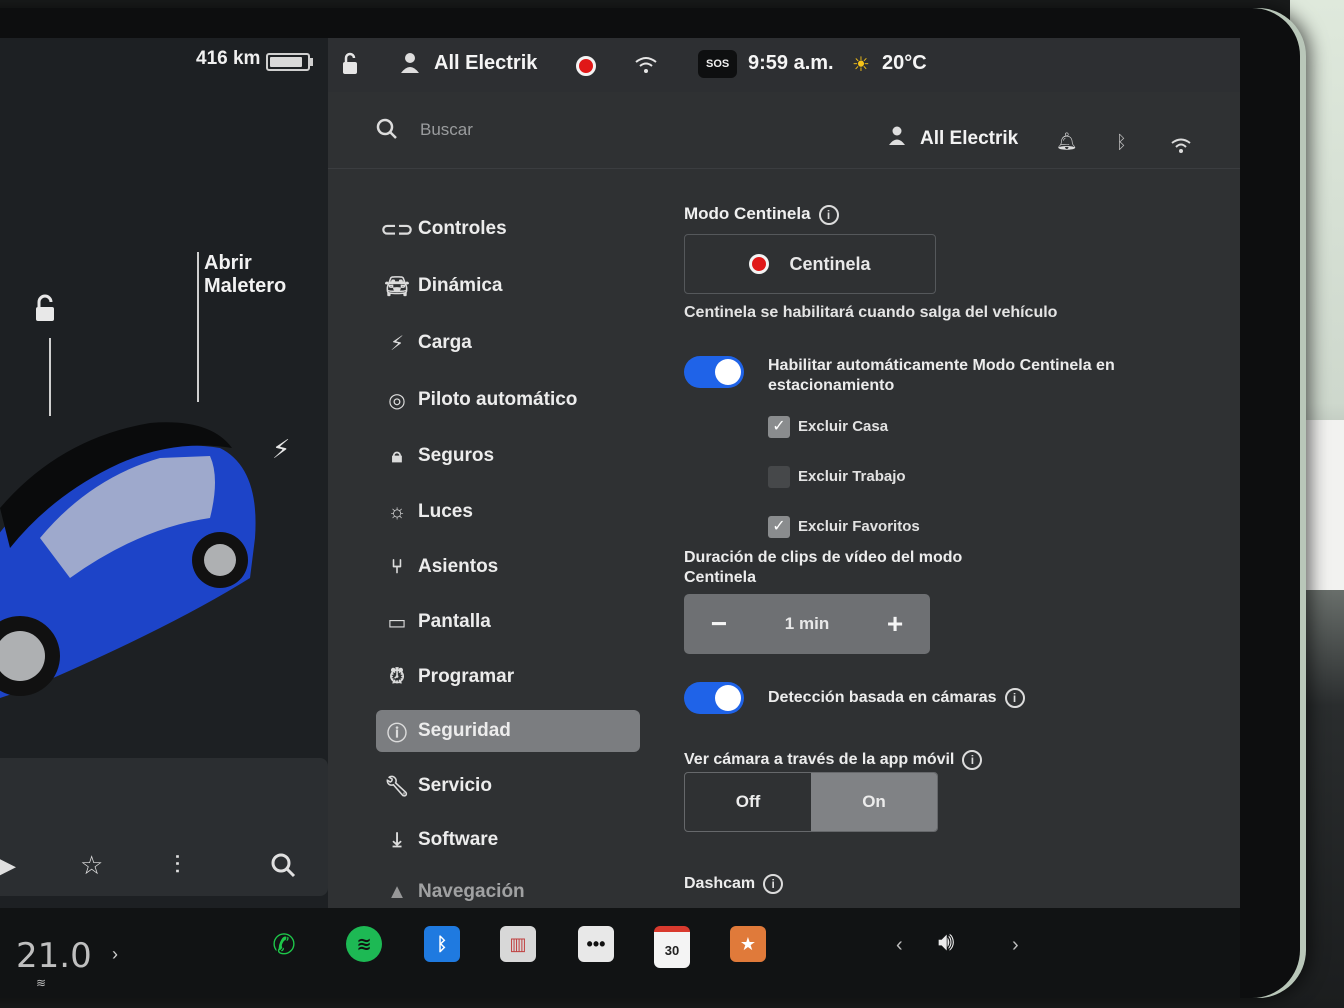 This screenshot has width=1344, height=1008. What do you see at coordinates (508, 229) in the screenshot?
I see `nav-controles: ⊂⊃ Controles` at bounding box center [508, 229].